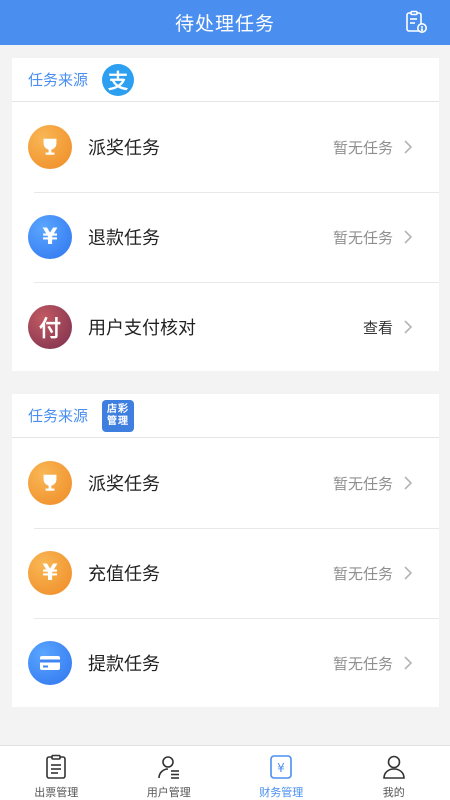 The image size is (450, 800). Describe the element at coordinates (124, 664) in the screenshot. I see `task-label: 提款任务` at that location.